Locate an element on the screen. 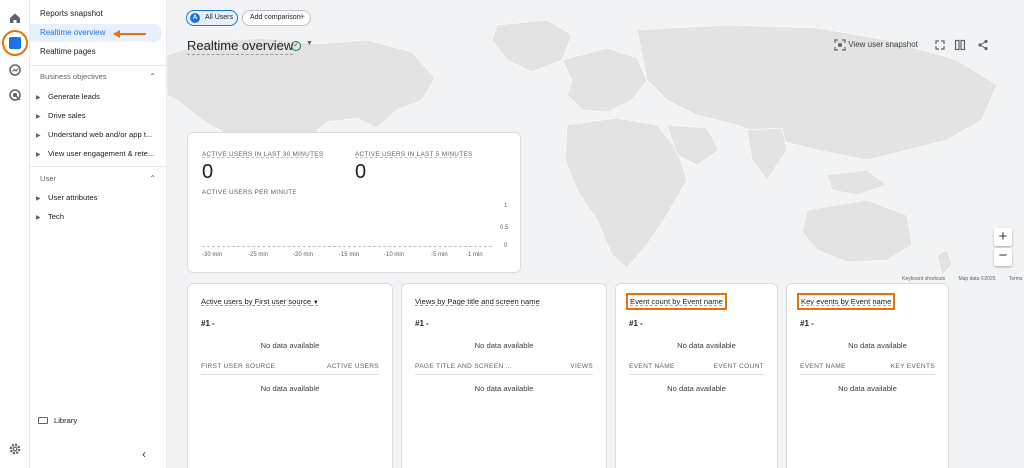 Image resolution: width=1024 pixels, height=468 pixels. y-tick: 1 is located at coordinates (506, 206).